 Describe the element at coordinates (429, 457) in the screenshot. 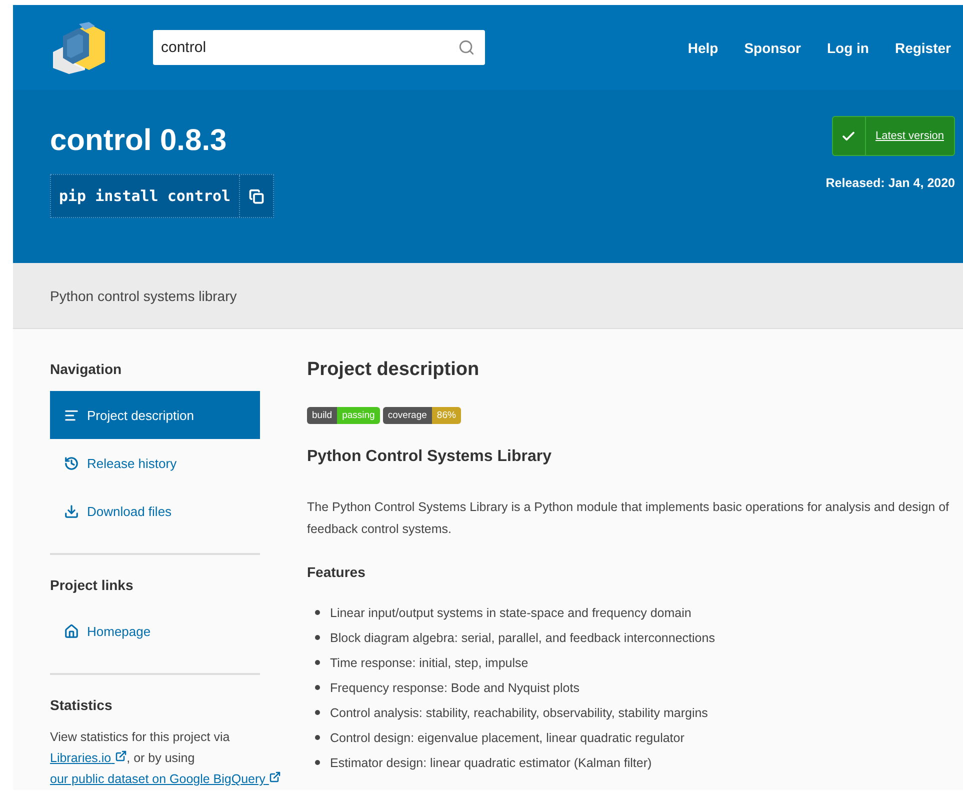

I see `readme-heading: Python Control Systems Library` at that location.